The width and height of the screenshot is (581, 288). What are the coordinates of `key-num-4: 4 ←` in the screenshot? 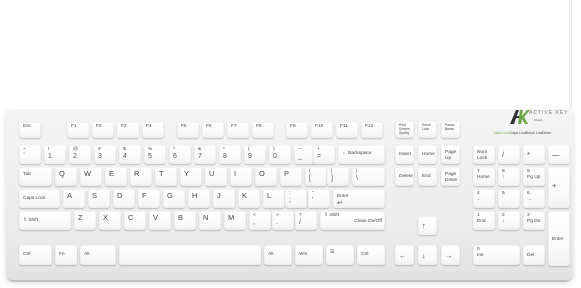 It's located at (484, 198).